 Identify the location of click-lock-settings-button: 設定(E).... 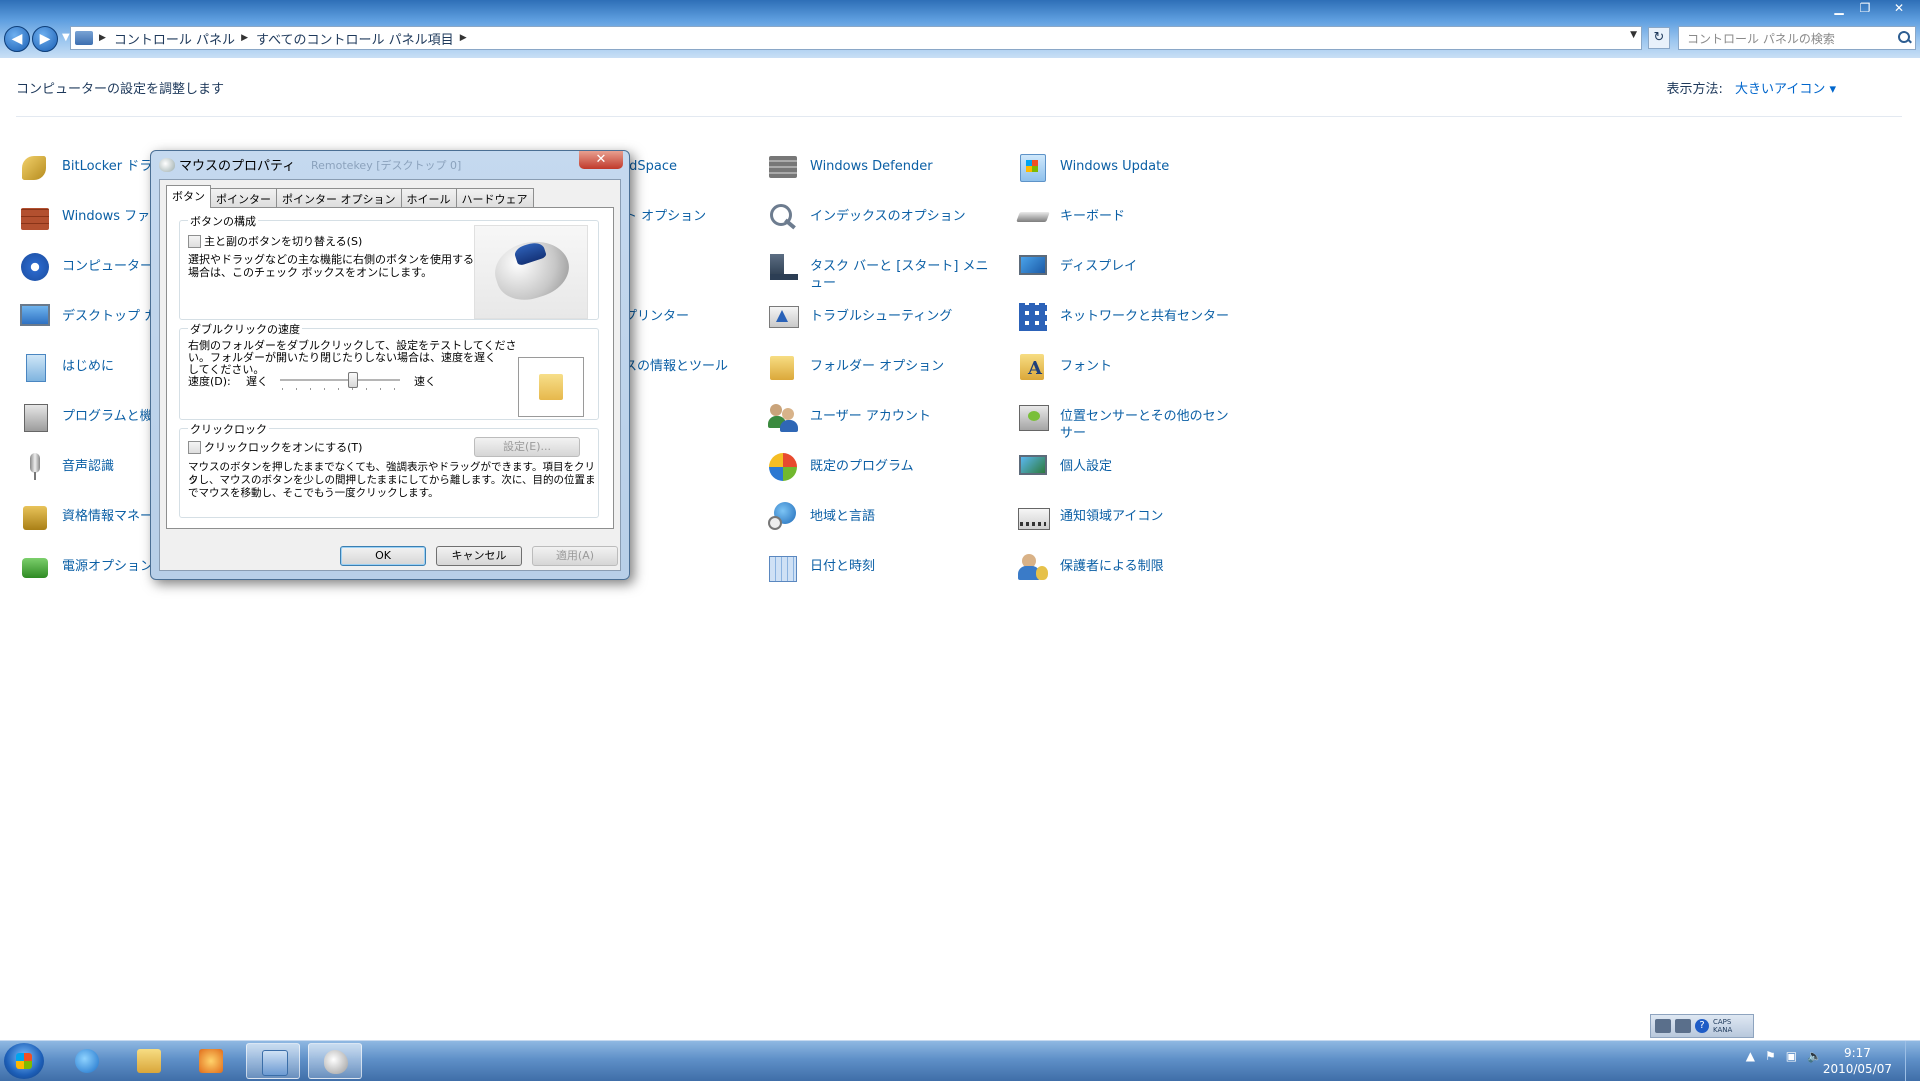
(527, 447).